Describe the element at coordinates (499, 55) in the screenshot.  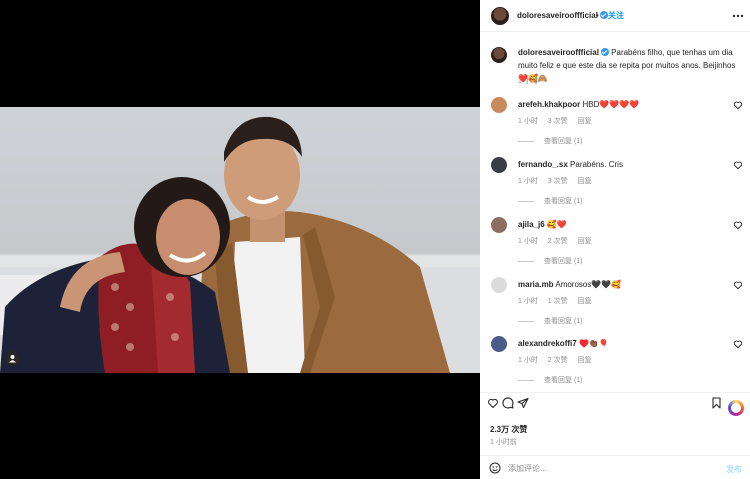
I see `caption-avatar` at that location.